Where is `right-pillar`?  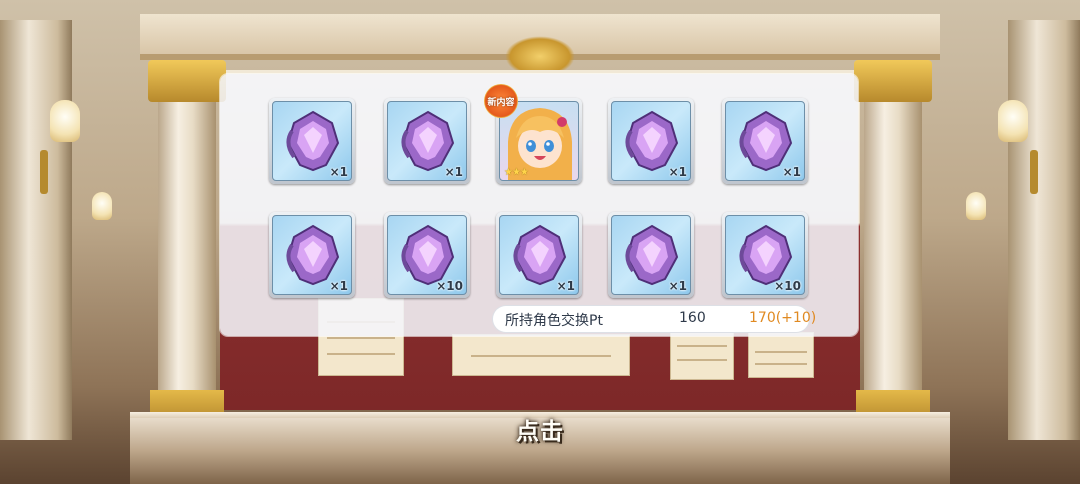
right-pillar is located at coordinates (893, 245).